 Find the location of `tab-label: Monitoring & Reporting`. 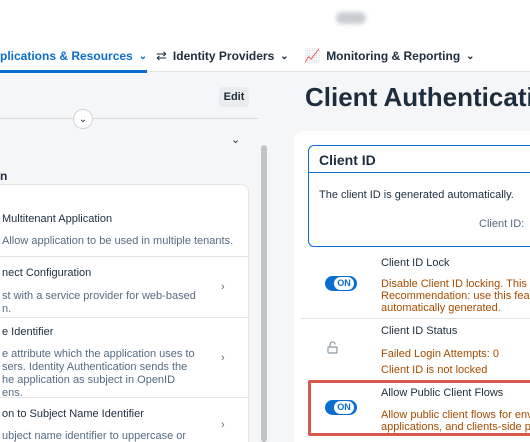

tab-label: Monitoring & Reporting is located at coordinates (393, 56).